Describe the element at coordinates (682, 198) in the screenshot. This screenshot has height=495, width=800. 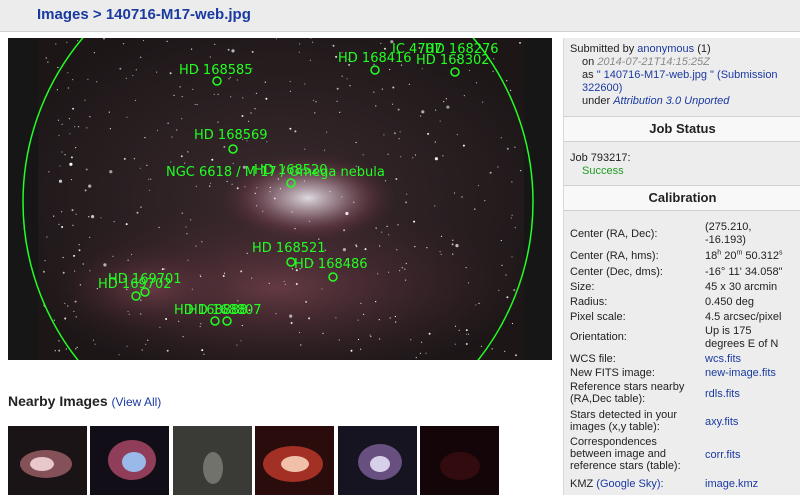
I see `calibration-header: Calibration` at that location.